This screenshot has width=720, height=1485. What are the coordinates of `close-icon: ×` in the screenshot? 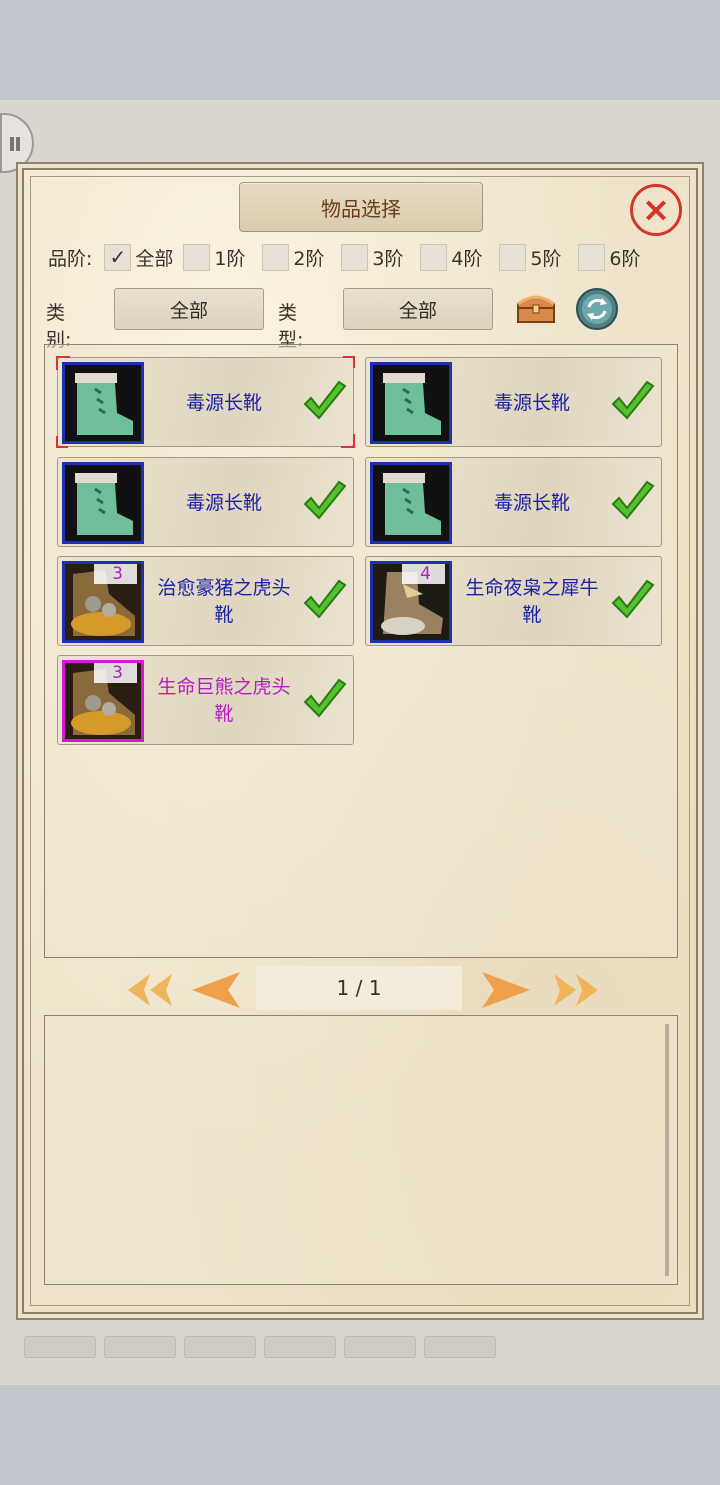 It's located at (656, 210).